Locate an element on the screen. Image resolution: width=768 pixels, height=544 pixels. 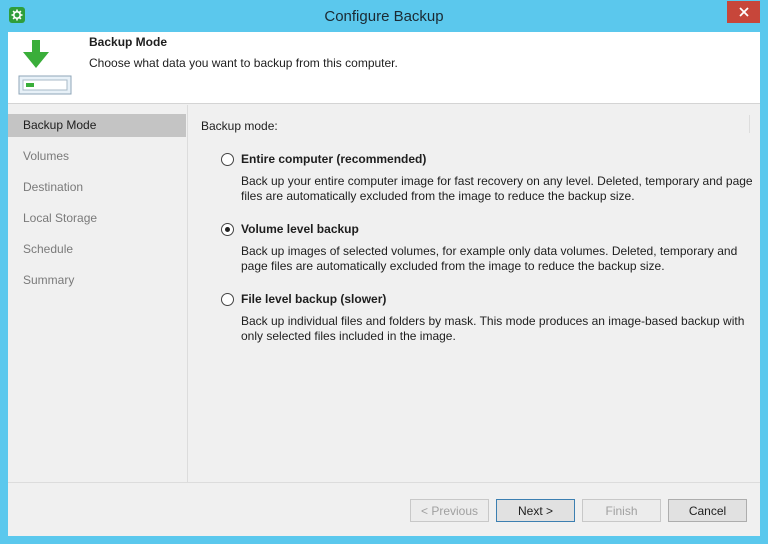
next-button: Next > is located at coordinates (535, 510).